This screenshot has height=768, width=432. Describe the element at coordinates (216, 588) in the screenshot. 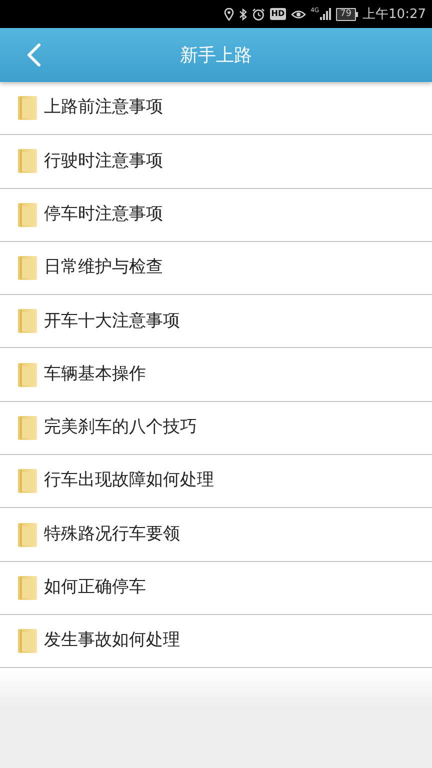

I see `list-item: 如何正确停车` at that location.